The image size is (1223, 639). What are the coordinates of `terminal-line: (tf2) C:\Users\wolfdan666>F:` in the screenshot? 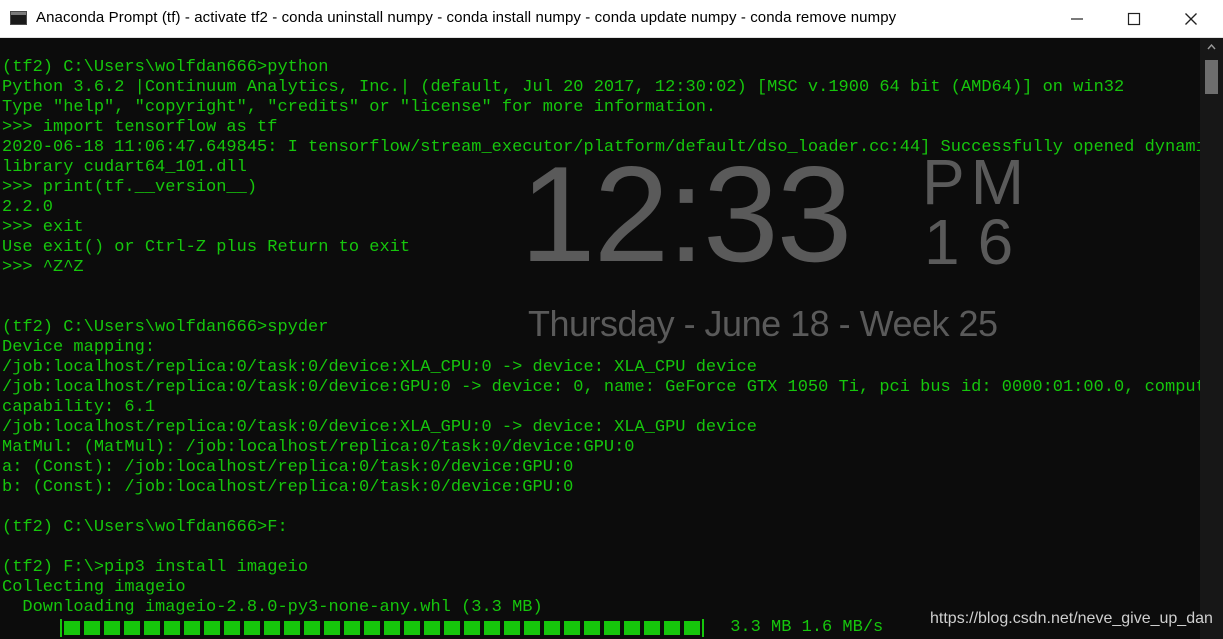 It's located at (145, 527).